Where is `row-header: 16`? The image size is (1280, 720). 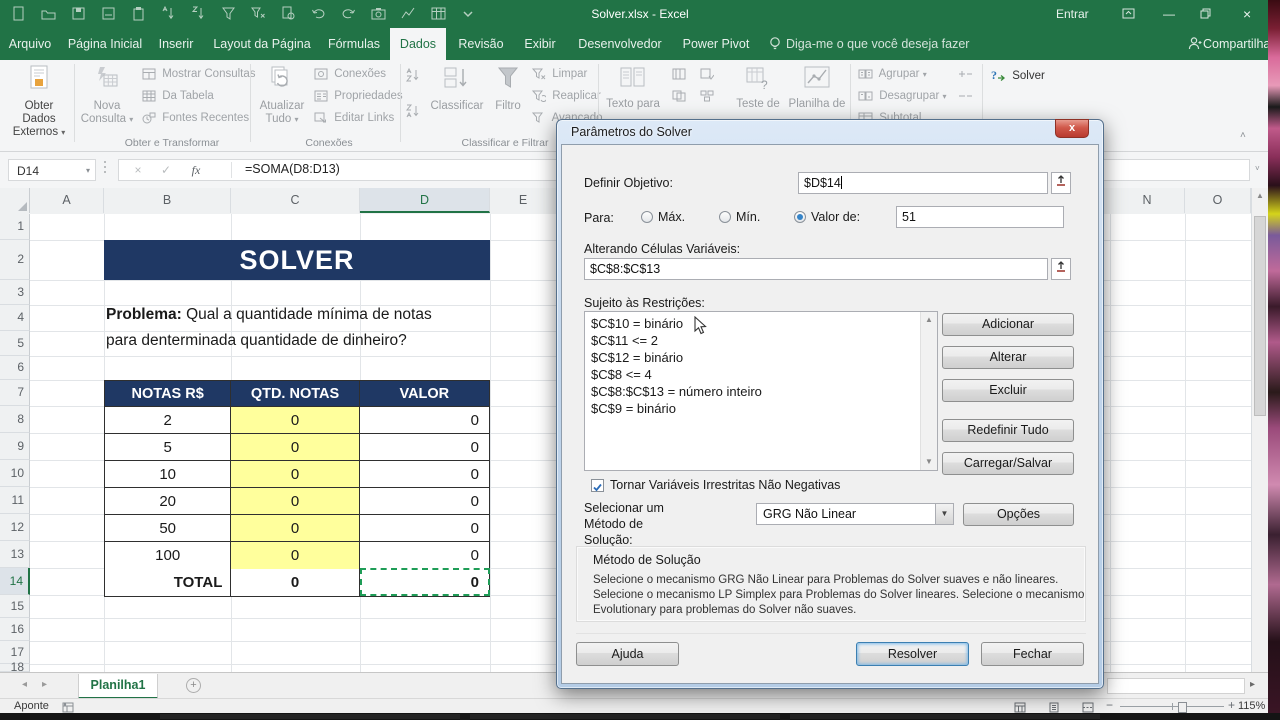 row-header: 16 is located at coordinates (15, 629).